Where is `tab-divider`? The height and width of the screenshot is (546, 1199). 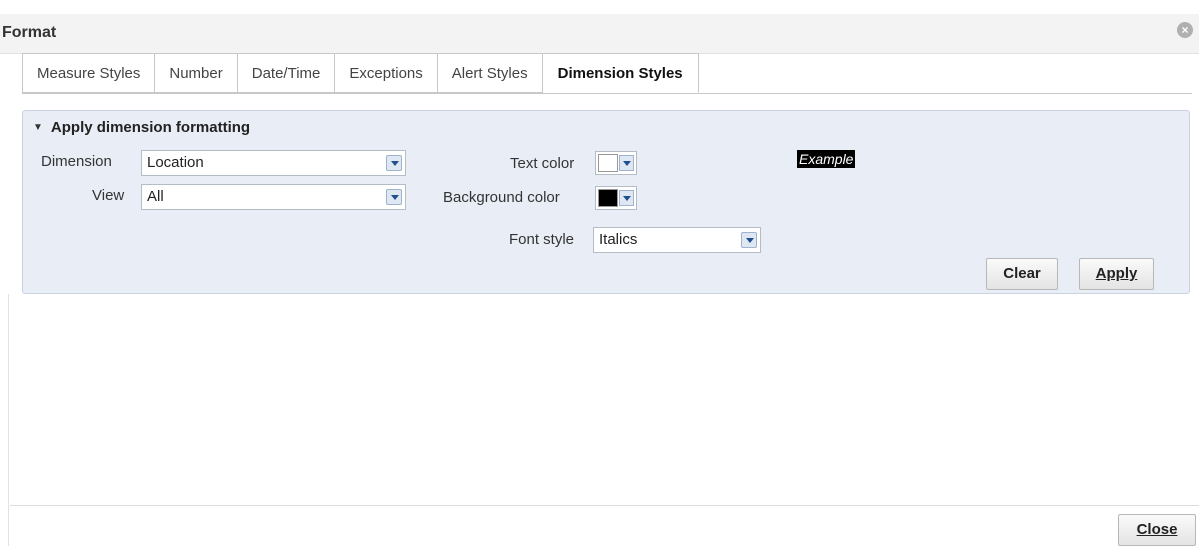 tab-divider is located at coordinates (607, 93).